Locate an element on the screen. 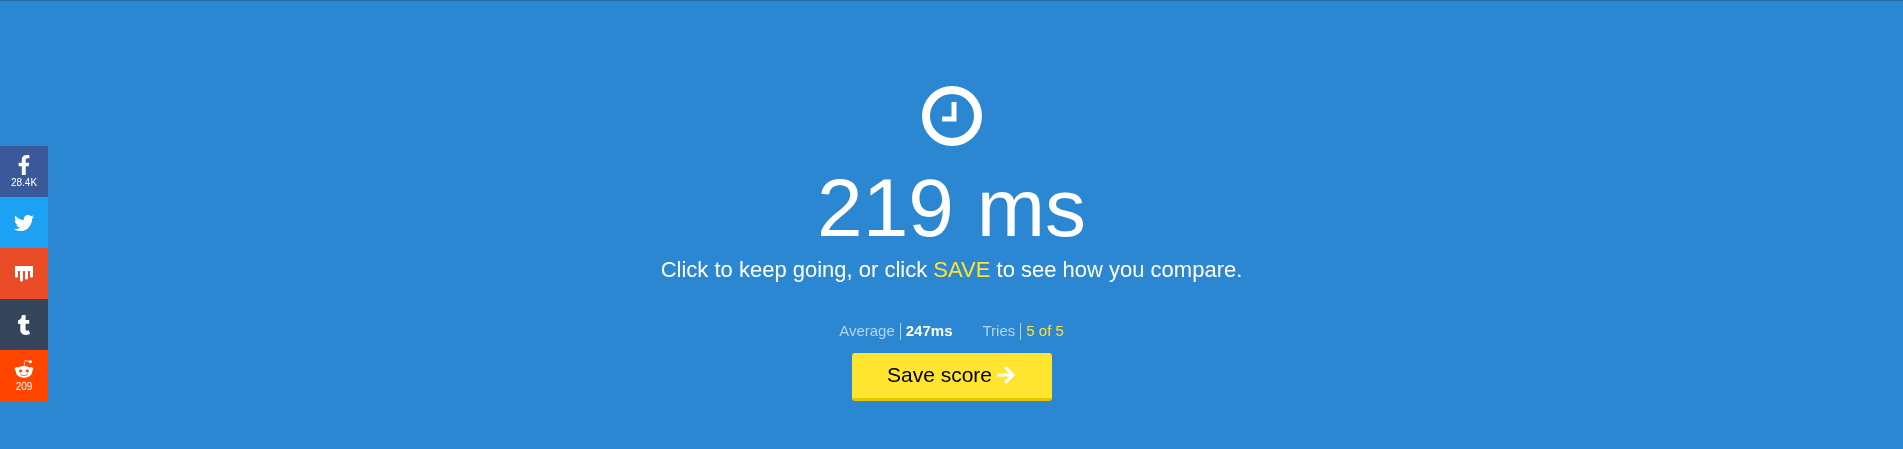  arrow-icon is located at coordinates (1006, 375).